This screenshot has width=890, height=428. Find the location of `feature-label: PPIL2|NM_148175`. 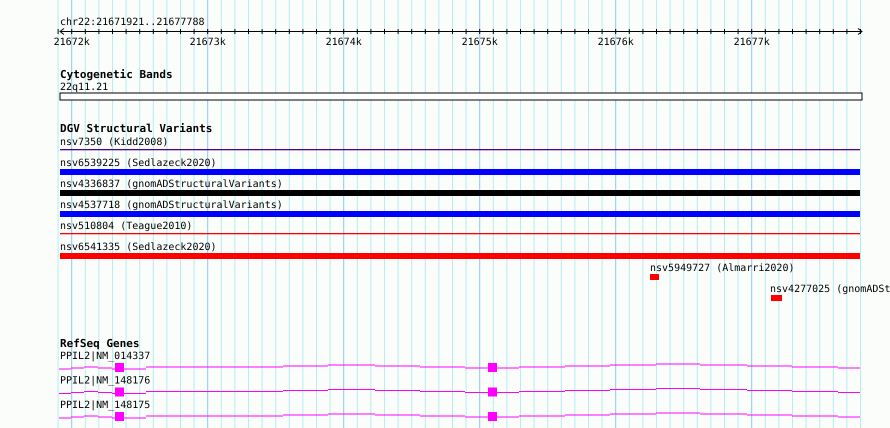

feature-label: PPIL2|NM_148175 is located at coordinates (105, 405).